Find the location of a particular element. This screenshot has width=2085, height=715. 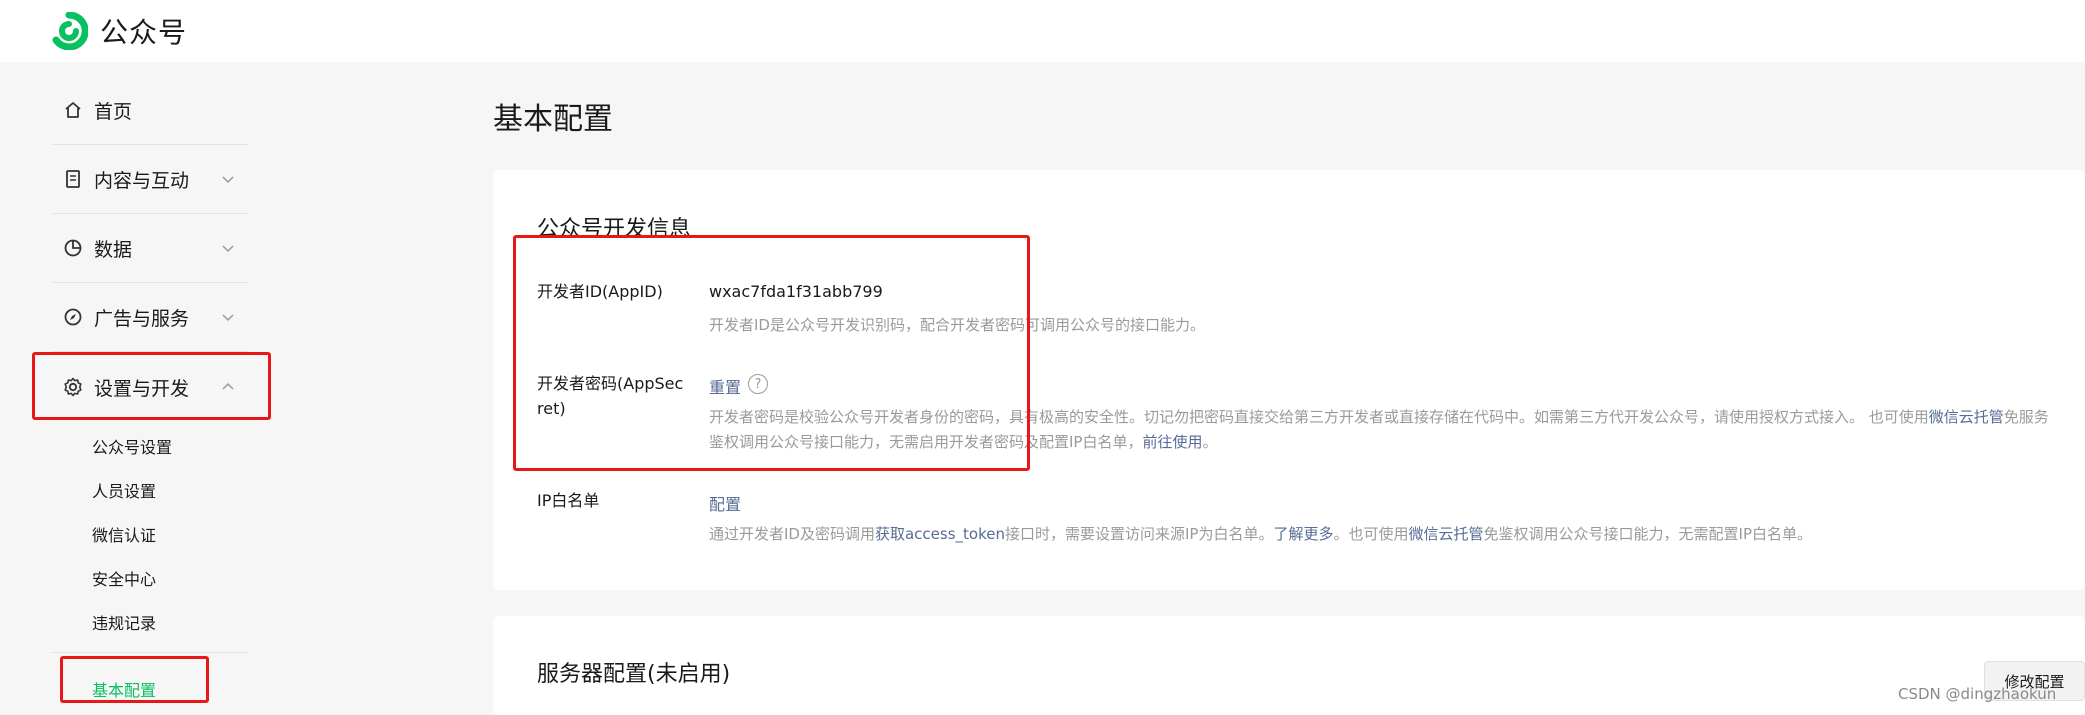

pie-chart-icon is located at coordinates (73, 248).